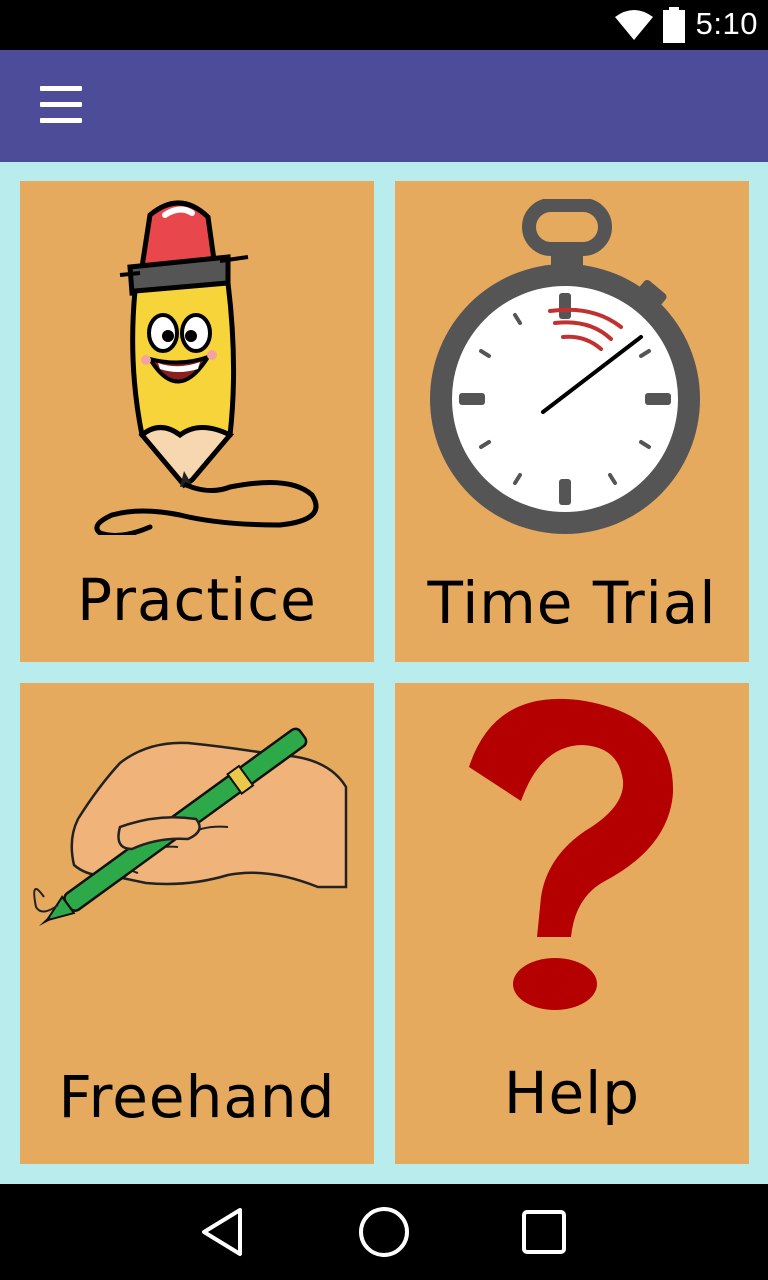  I want to click on freehand-label: Freehand, so click(197, 1097).